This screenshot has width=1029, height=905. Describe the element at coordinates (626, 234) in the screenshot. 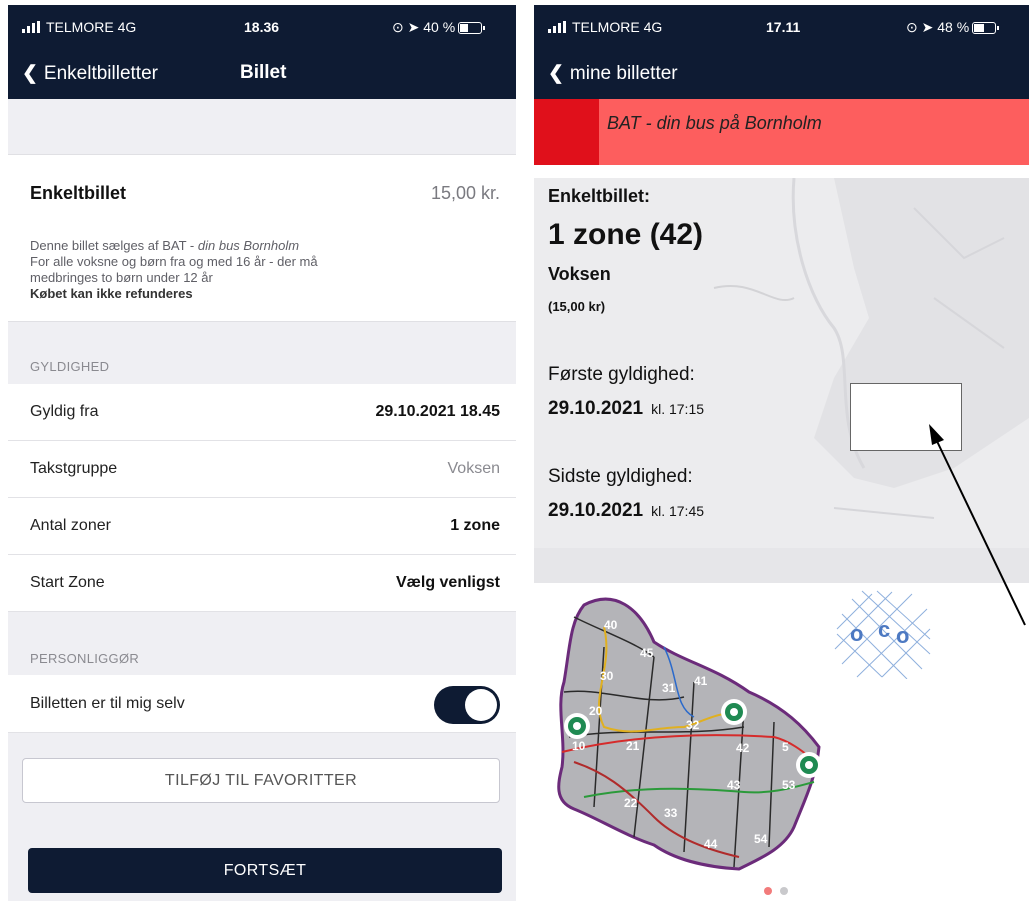

I see `ticket-zone: 1 zone (42)` at that location.